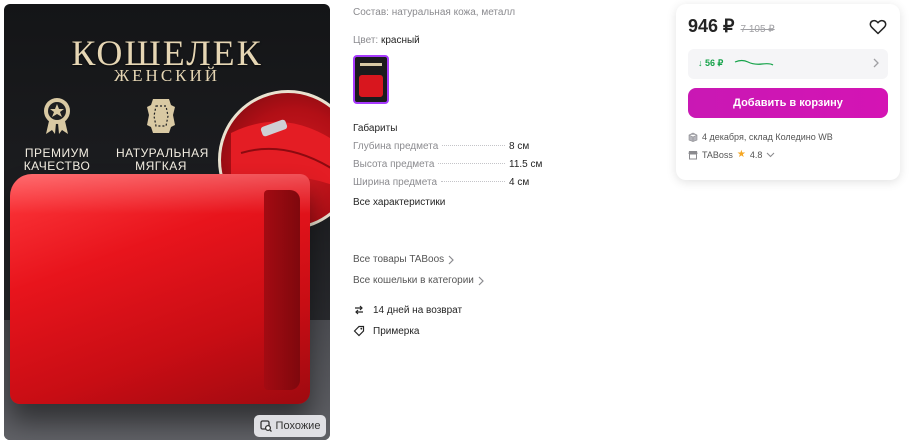 This screenshot has height=442, width=924. I want to click on badge-natural-leather: НАТУРАЛЬНАЯ МЯГКАЯ КОЖА, so click(162, 141).